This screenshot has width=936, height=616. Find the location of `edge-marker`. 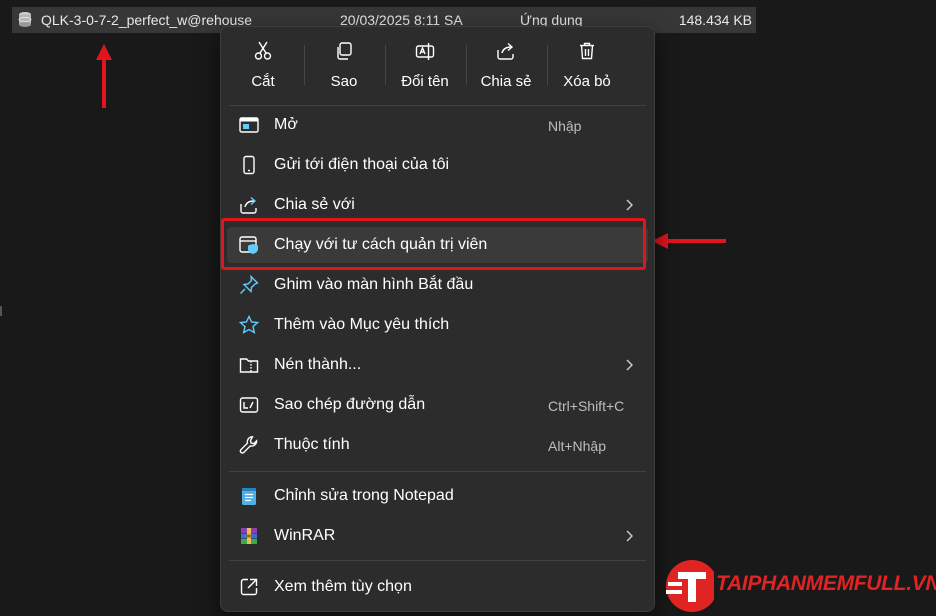

edge-marker is located at coordinates (1, 311).